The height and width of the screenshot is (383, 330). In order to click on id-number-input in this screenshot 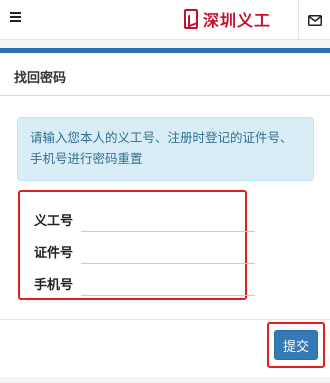, I will do `click(168, 250)`.